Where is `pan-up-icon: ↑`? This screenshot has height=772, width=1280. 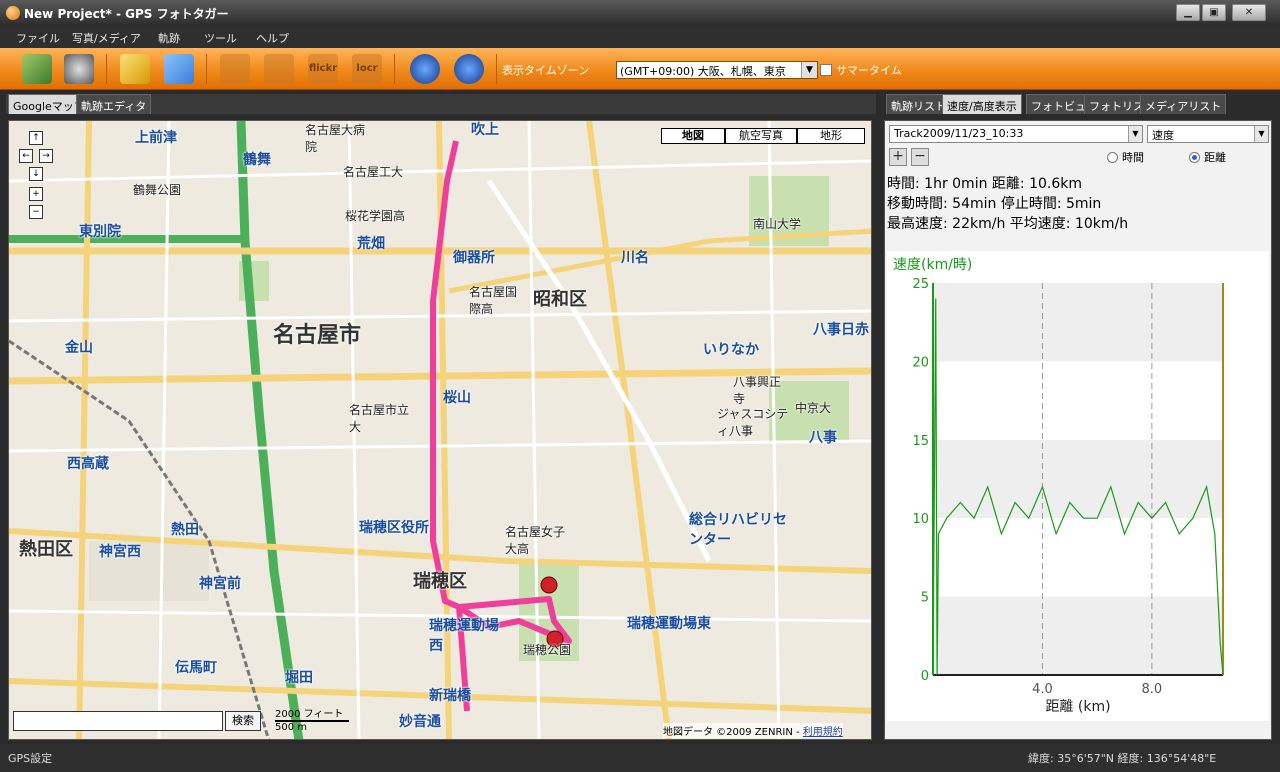
pan-up-icon: ↑ is located at coordinates (36, 138).